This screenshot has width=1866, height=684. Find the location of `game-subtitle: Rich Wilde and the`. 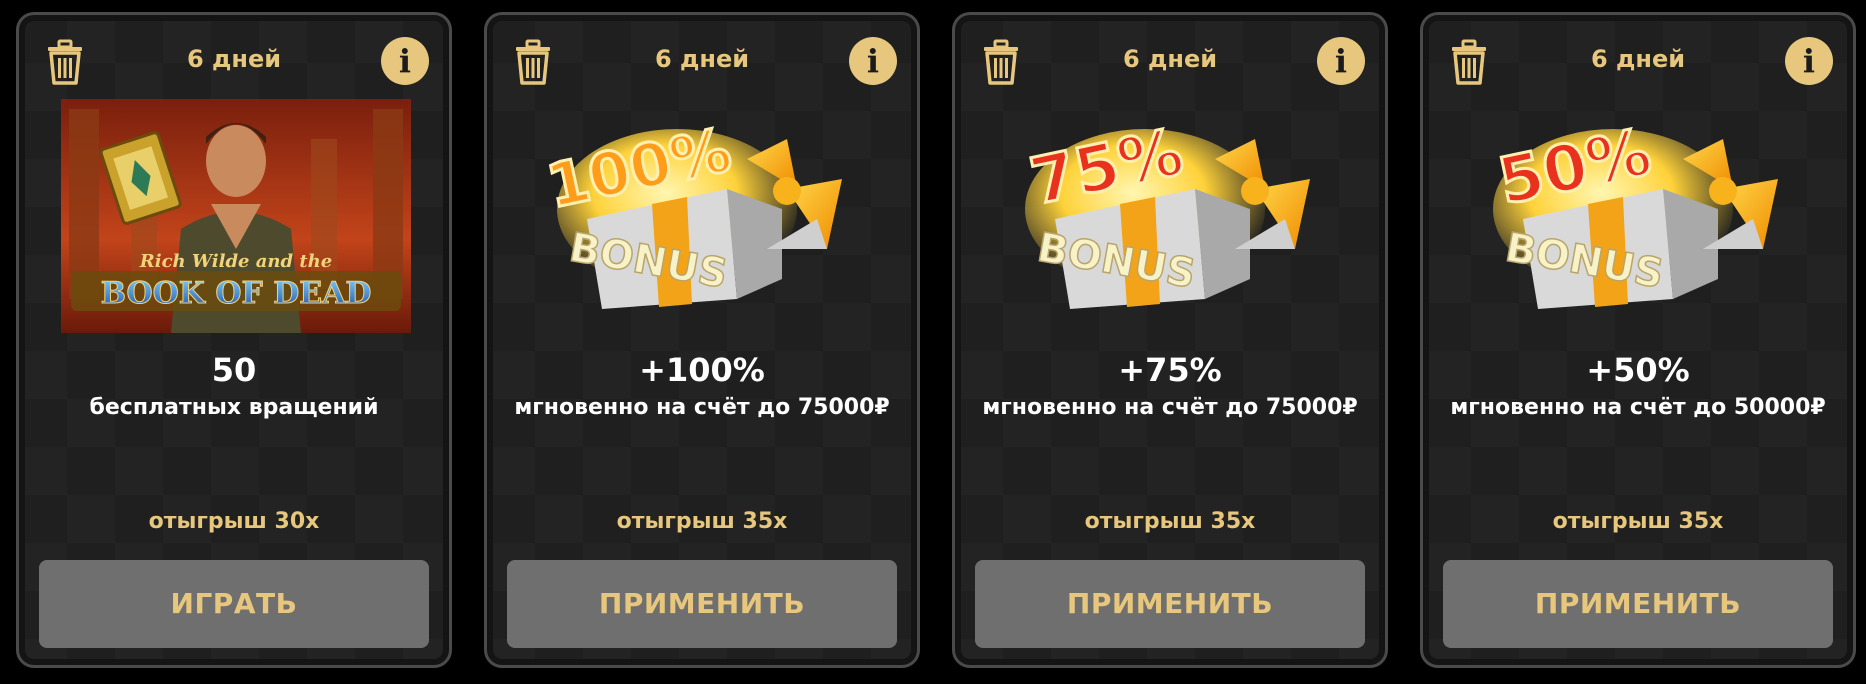

game-subtitle: Rich Wilde and the is located at coordinates (235, 261).